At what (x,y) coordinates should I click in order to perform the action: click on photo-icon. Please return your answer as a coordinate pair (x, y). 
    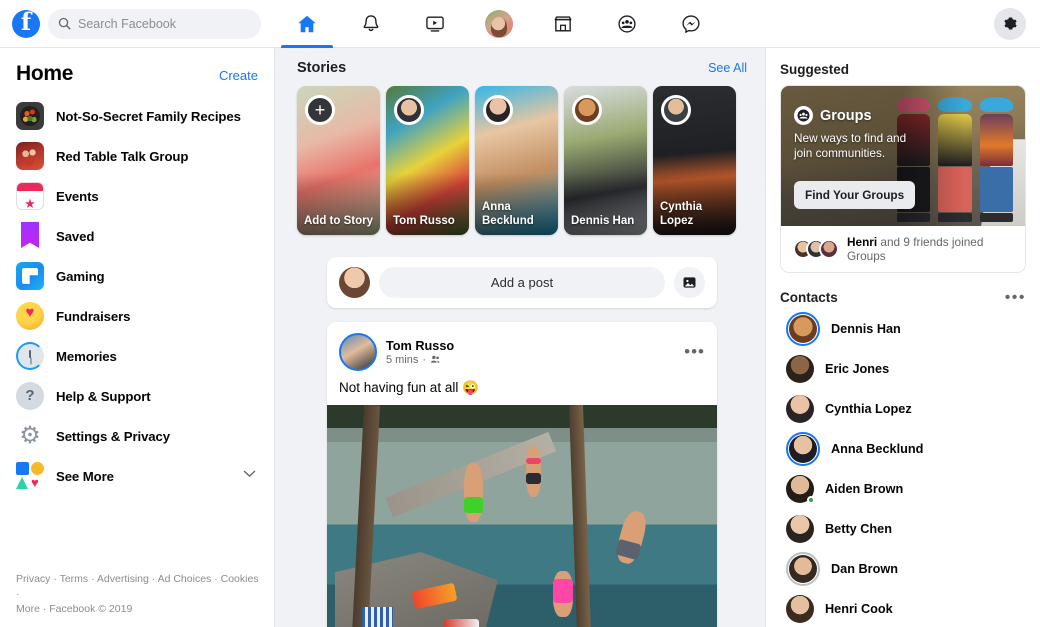
    Looking at the image, I should click on (689, 282).